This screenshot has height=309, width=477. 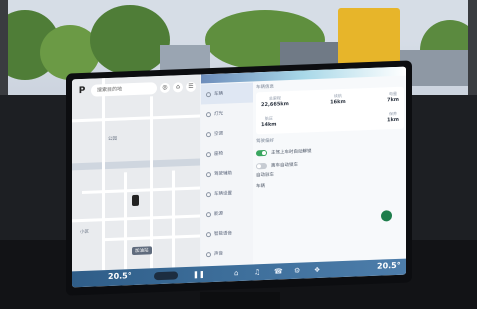 I want to click on toggle-label: 离车自动锁车, so click(x=284, y=165).